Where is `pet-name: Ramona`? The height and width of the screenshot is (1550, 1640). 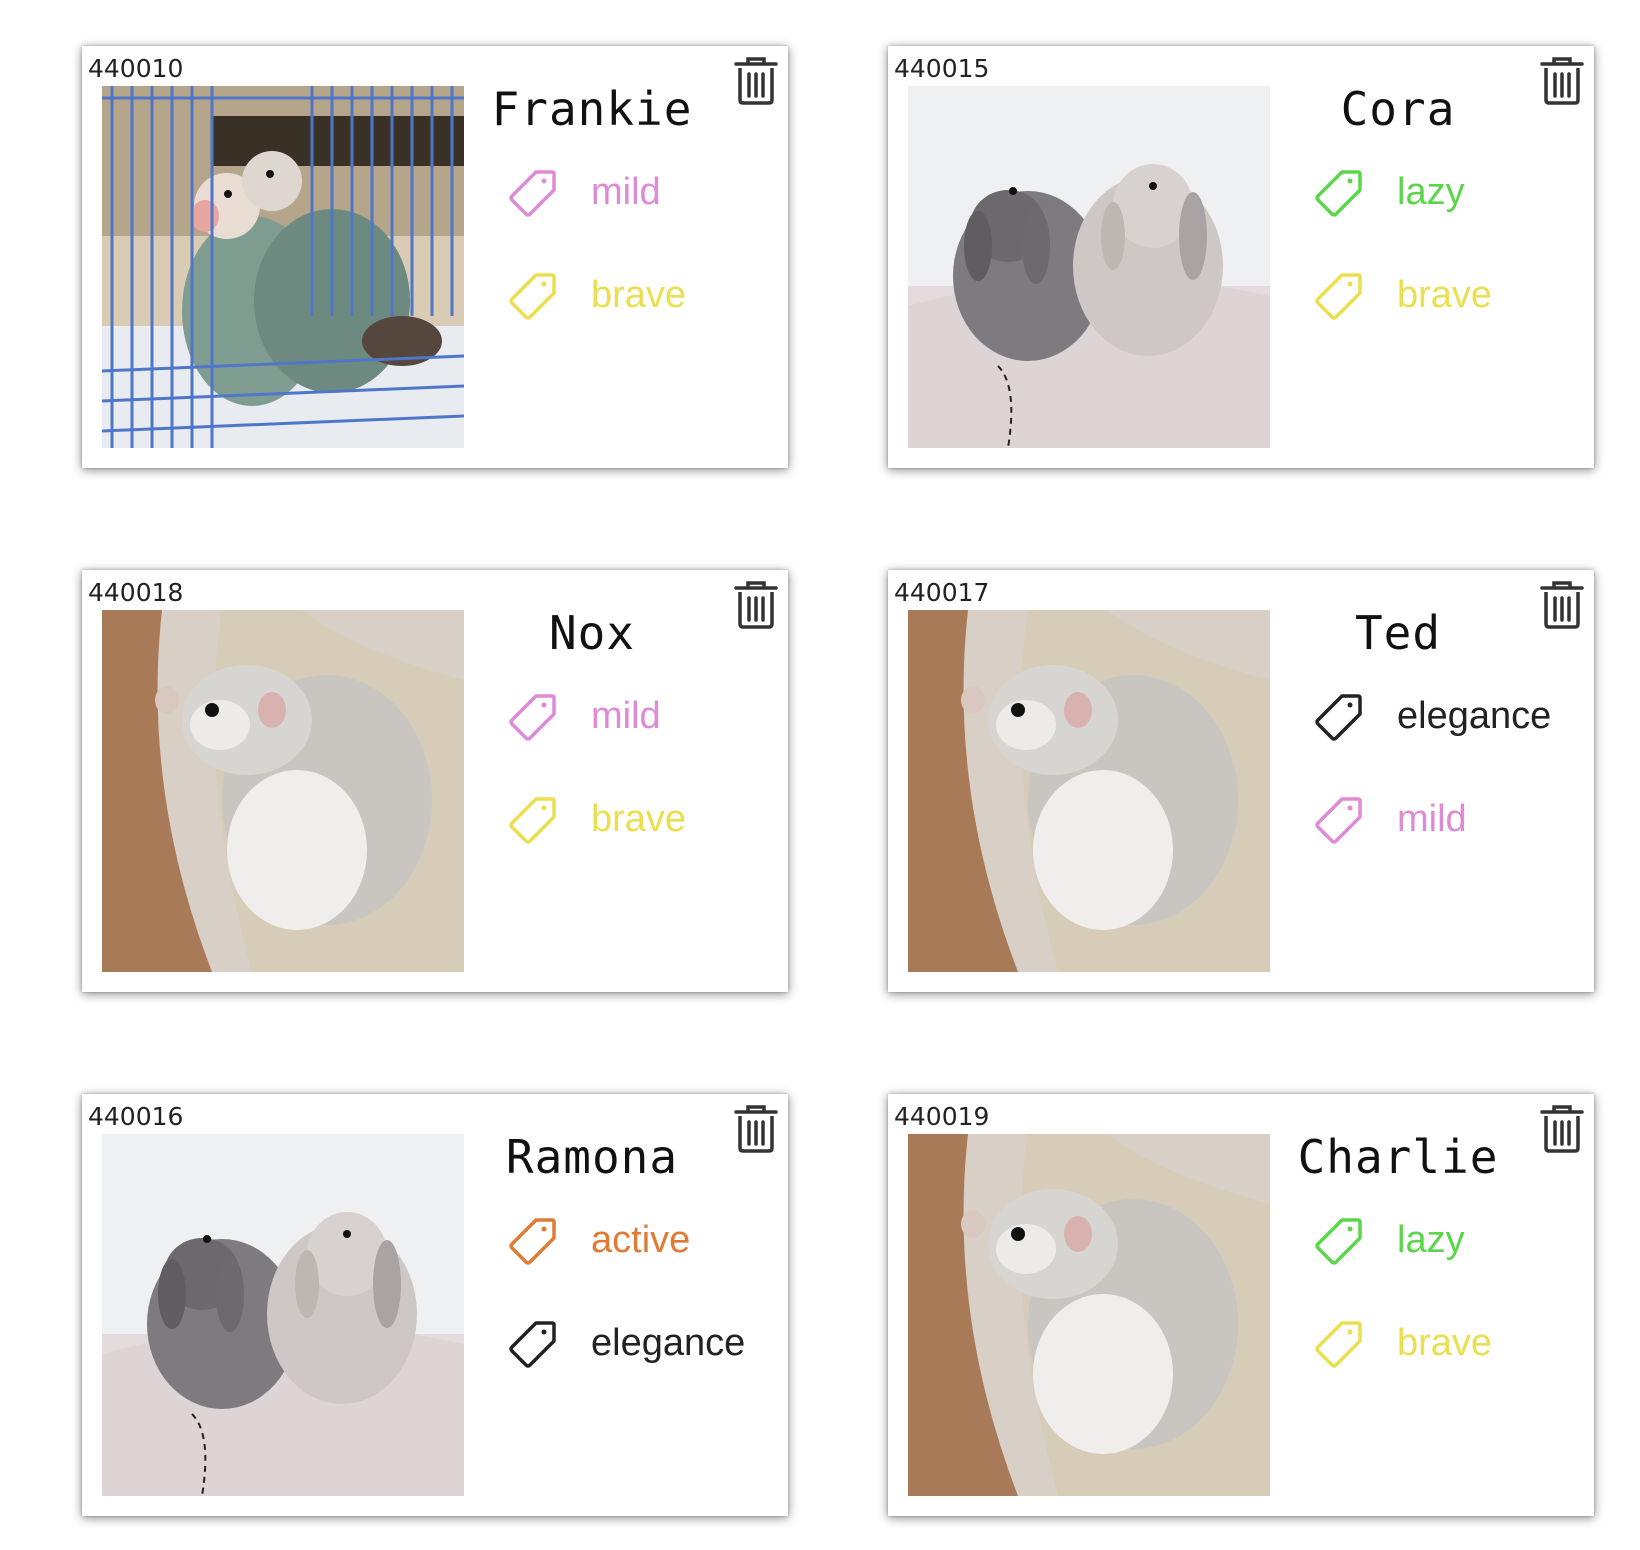
pet-name: Ramona is located at coordinates (592, 1157).